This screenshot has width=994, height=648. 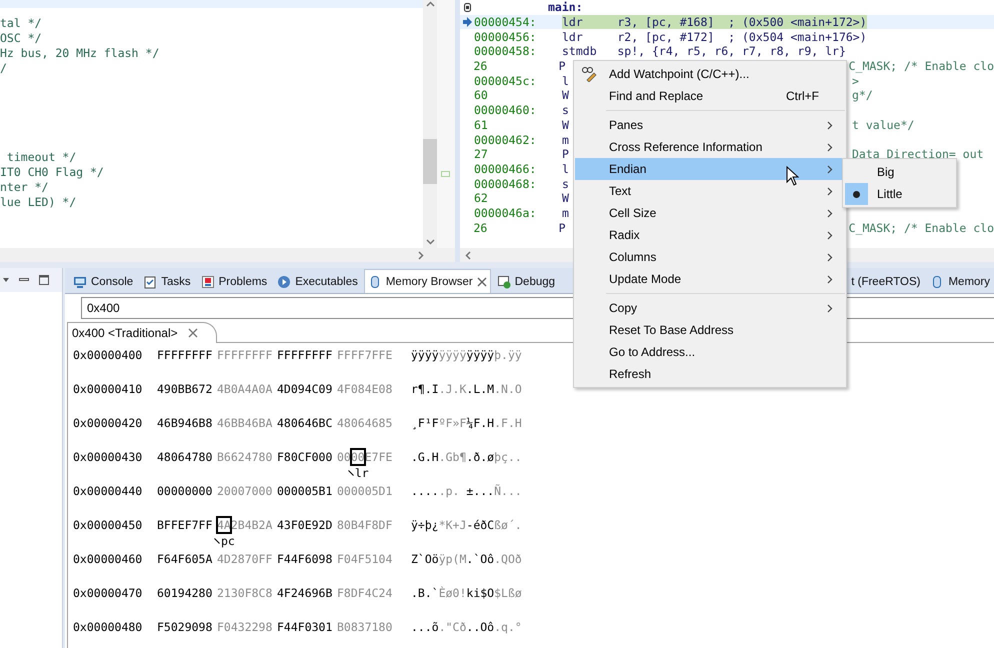 I want to click on instruction-text: l, so click(x=565, y=81).